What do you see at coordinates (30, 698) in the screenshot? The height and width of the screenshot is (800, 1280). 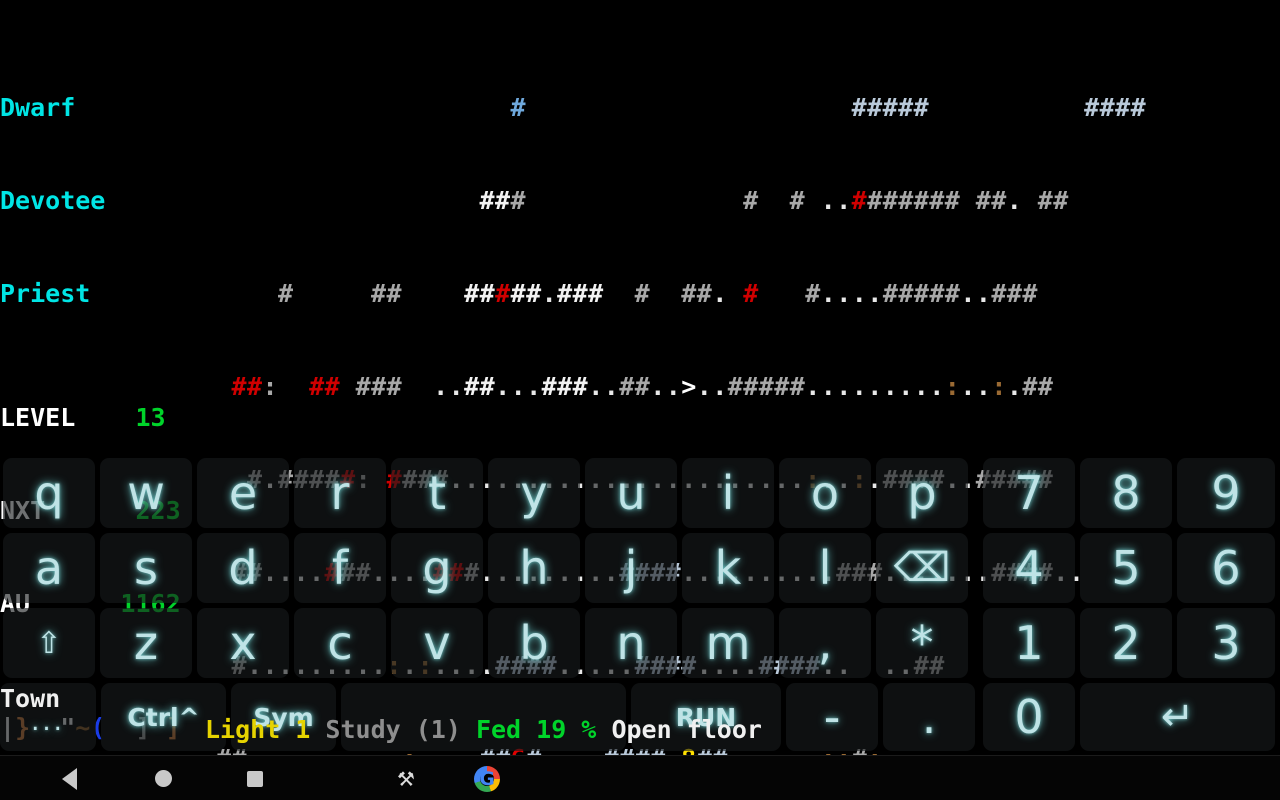 I see `status-location: Town` at bounding box center [30, 698].